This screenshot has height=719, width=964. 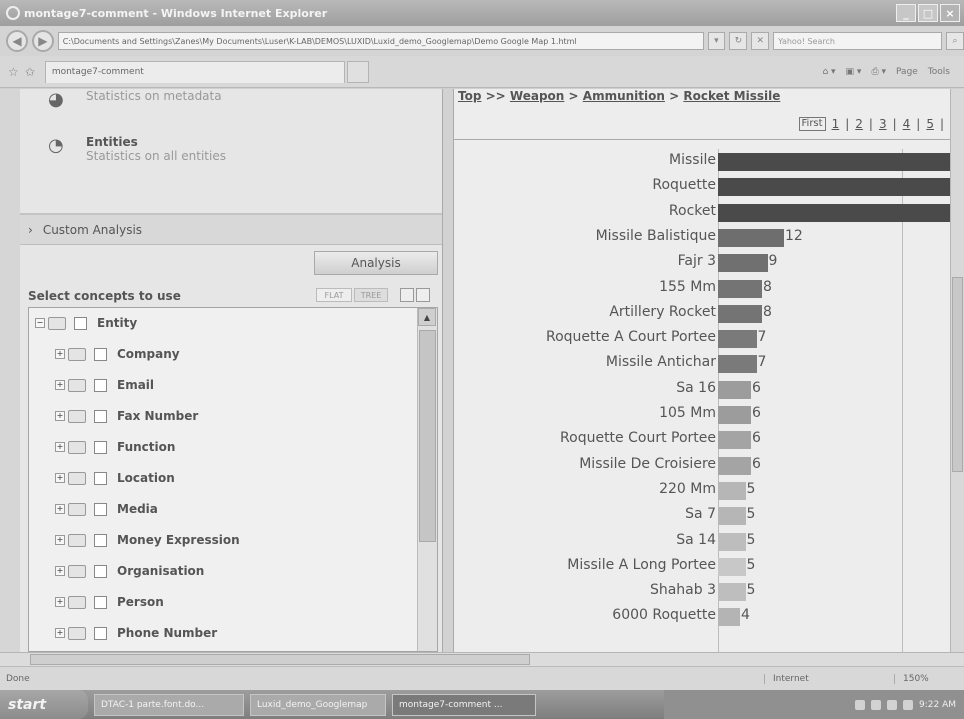 I want to click on close-button: ×, so click(x=950, y=13).